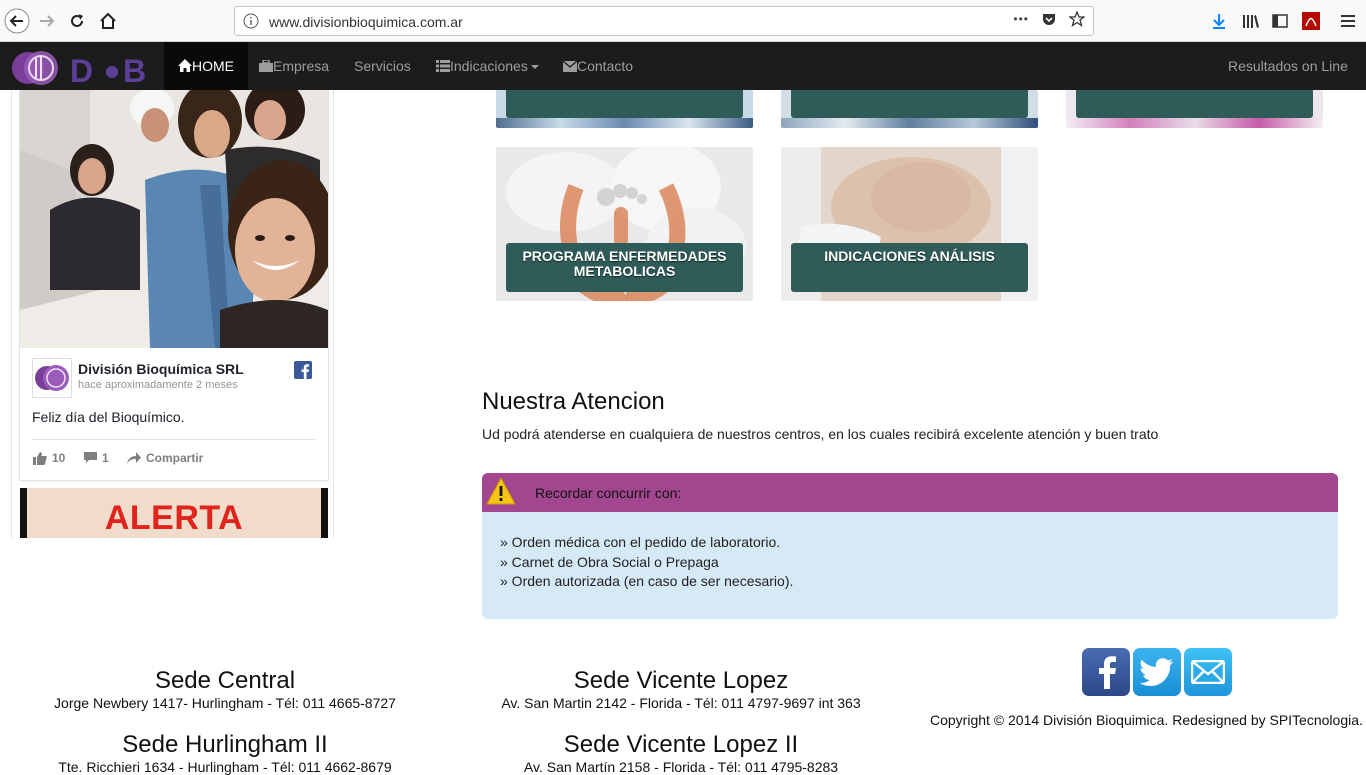  I want to click on sede-name: Sede Vicente Lopez II, so click(681, 744).